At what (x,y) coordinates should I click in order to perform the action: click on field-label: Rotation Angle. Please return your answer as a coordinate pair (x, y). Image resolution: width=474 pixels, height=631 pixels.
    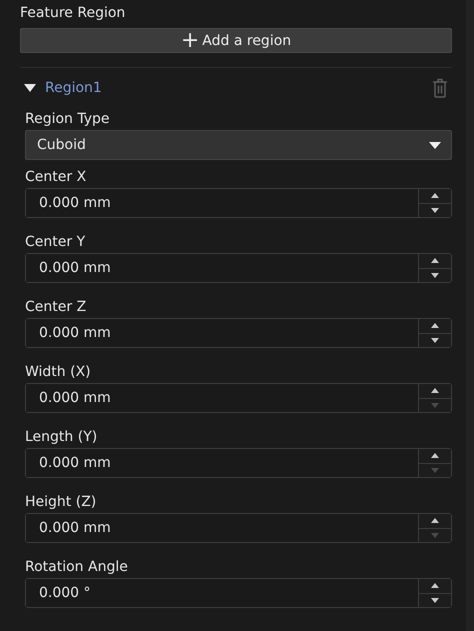
    Looking at the image, I should click on (77, 567).